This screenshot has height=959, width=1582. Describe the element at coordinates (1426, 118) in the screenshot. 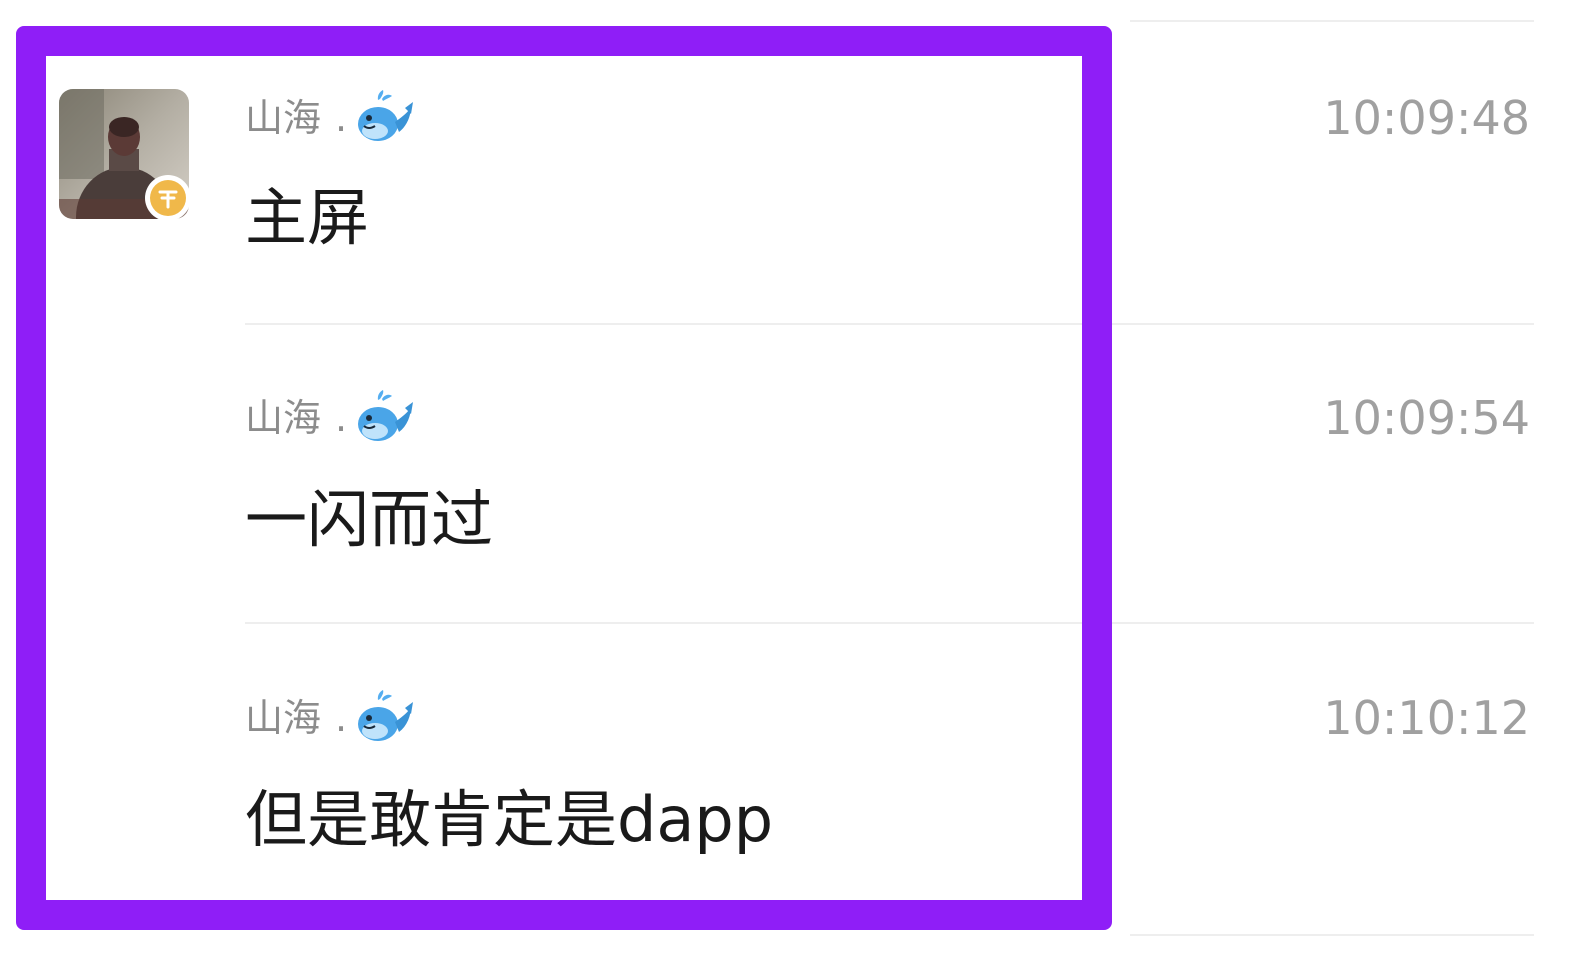

I see `message-time: 10:09:48` at that location.